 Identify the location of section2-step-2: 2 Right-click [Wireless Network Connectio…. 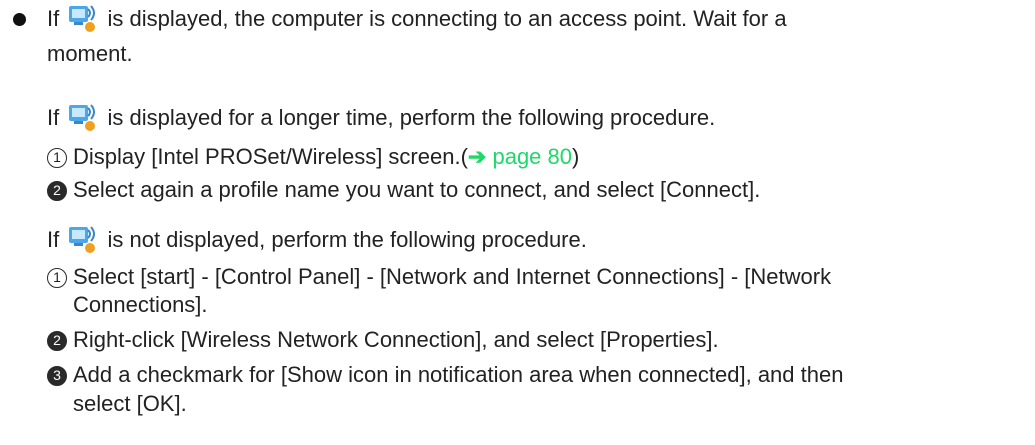
(383, 340).